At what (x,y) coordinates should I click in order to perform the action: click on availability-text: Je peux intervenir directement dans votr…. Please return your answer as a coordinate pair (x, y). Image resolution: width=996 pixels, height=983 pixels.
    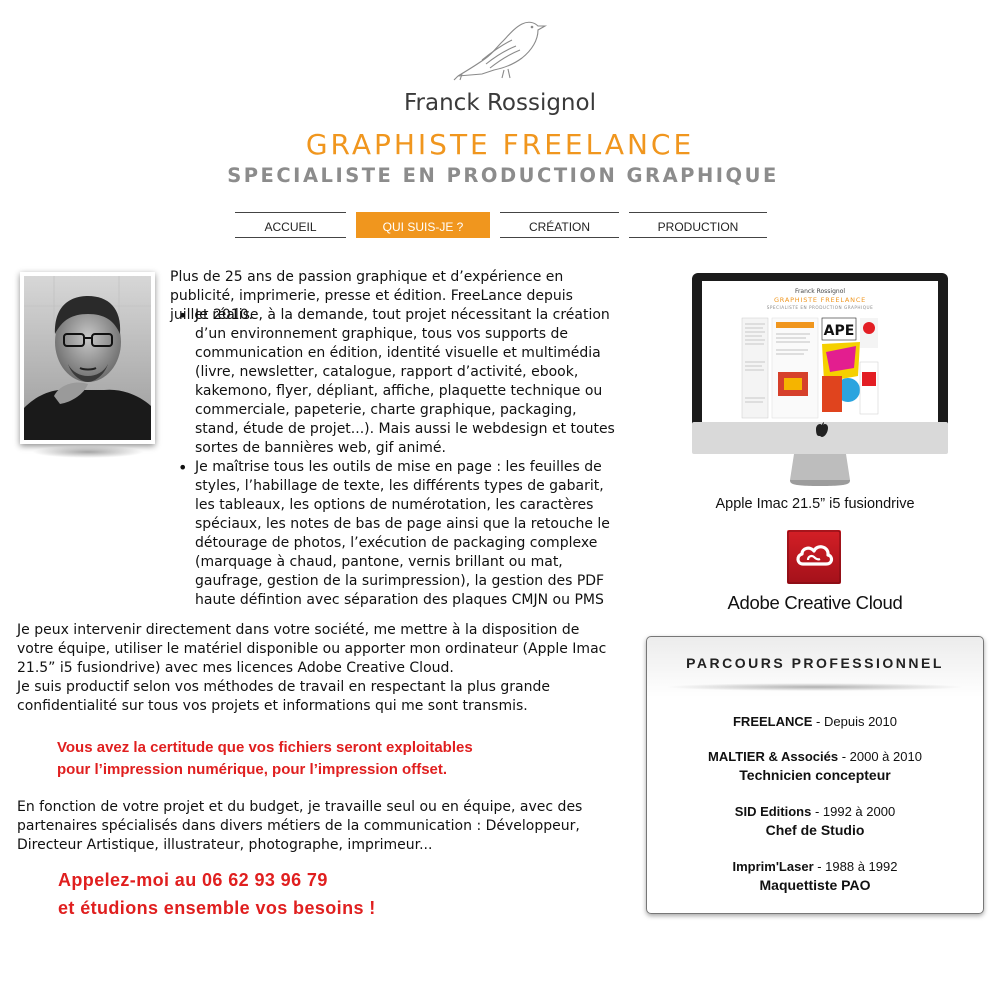
    Looking at the image, I should click on (317, 668).